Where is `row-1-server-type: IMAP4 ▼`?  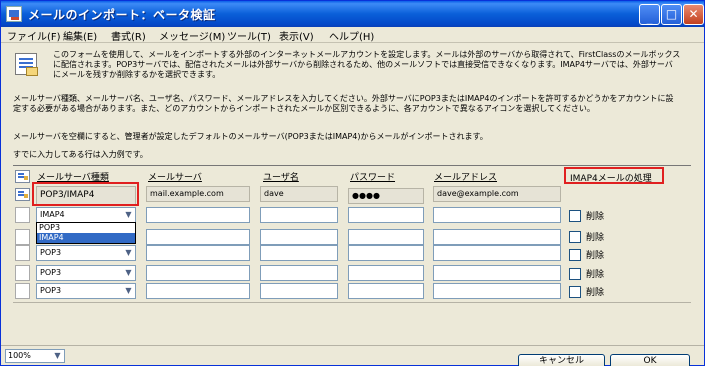
row-1-server-type: IMAP4 ▼ is located at coordinates (86, 215).